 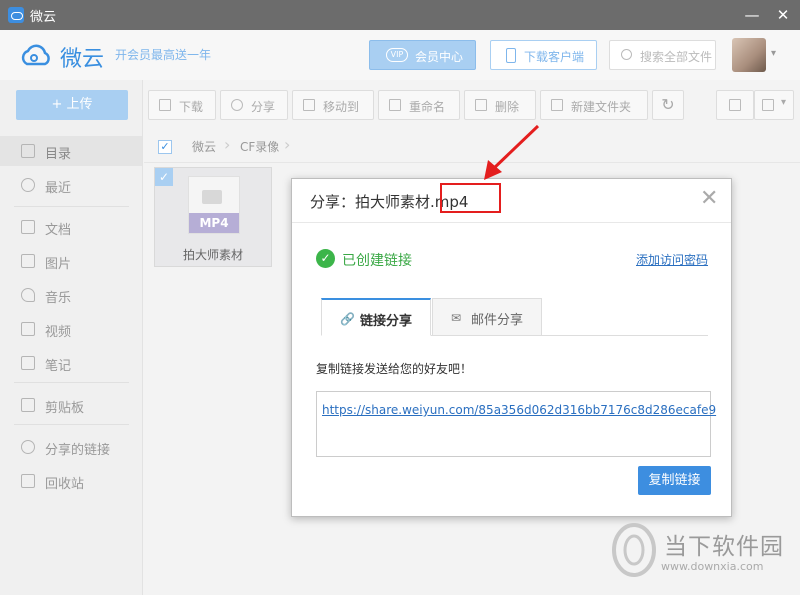 I want to click on sidebar-item-recycle-bin: 回收站, so click(x=71, y=481).